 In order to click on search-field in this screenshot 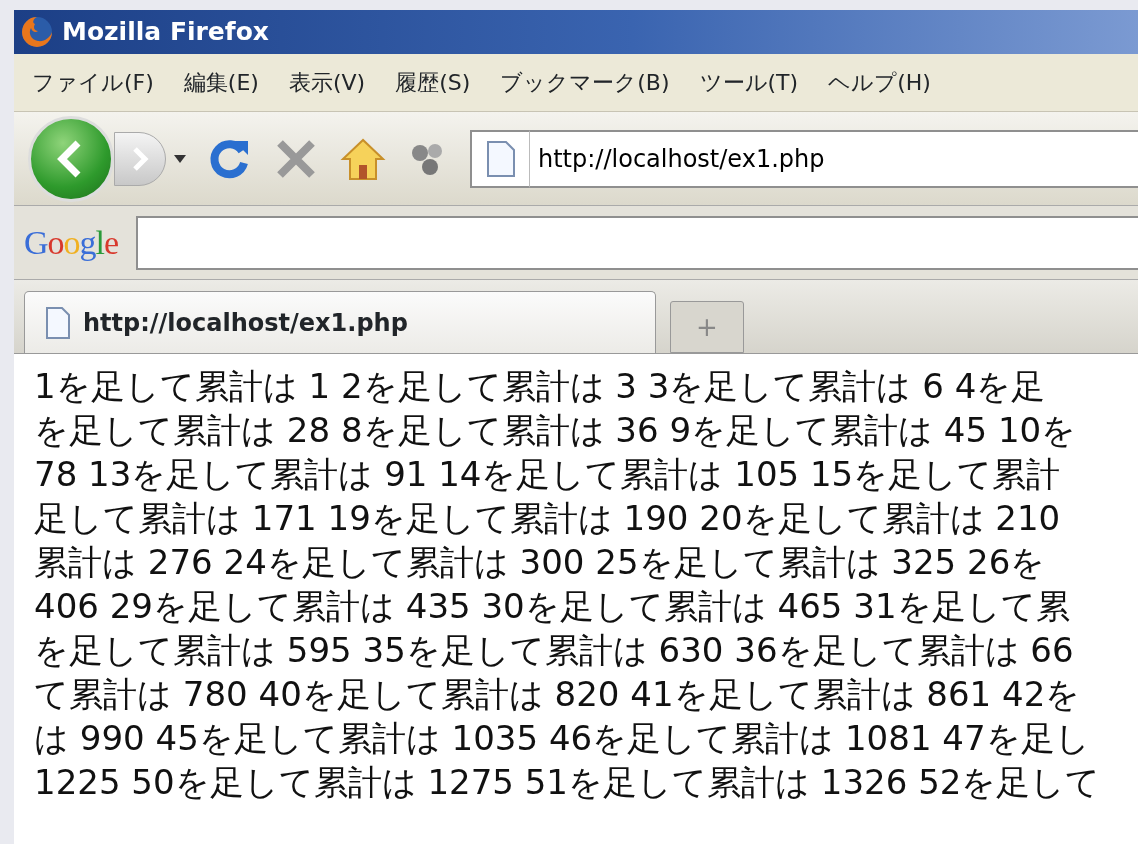, I will do `click(637, 242)`.